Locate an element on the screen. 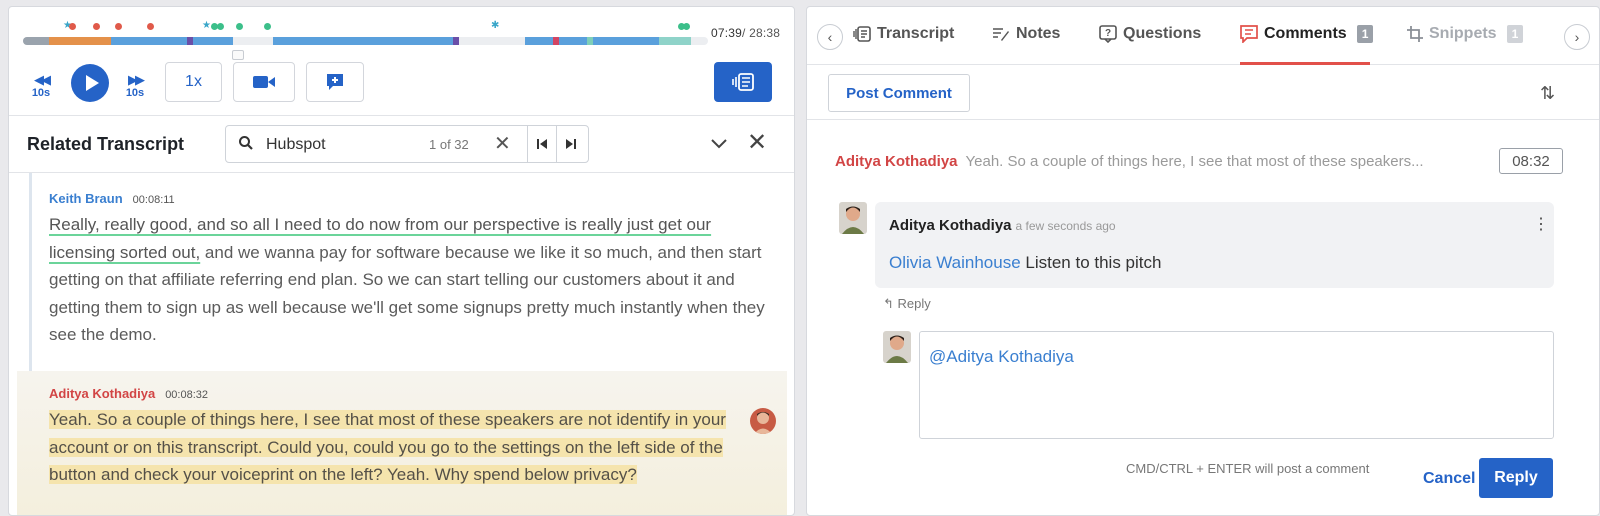 Image resolution: width=1600 pixels, height=516 pixels. tabs-scroll-left-button: ‹ is located at coordinates (830, 37).